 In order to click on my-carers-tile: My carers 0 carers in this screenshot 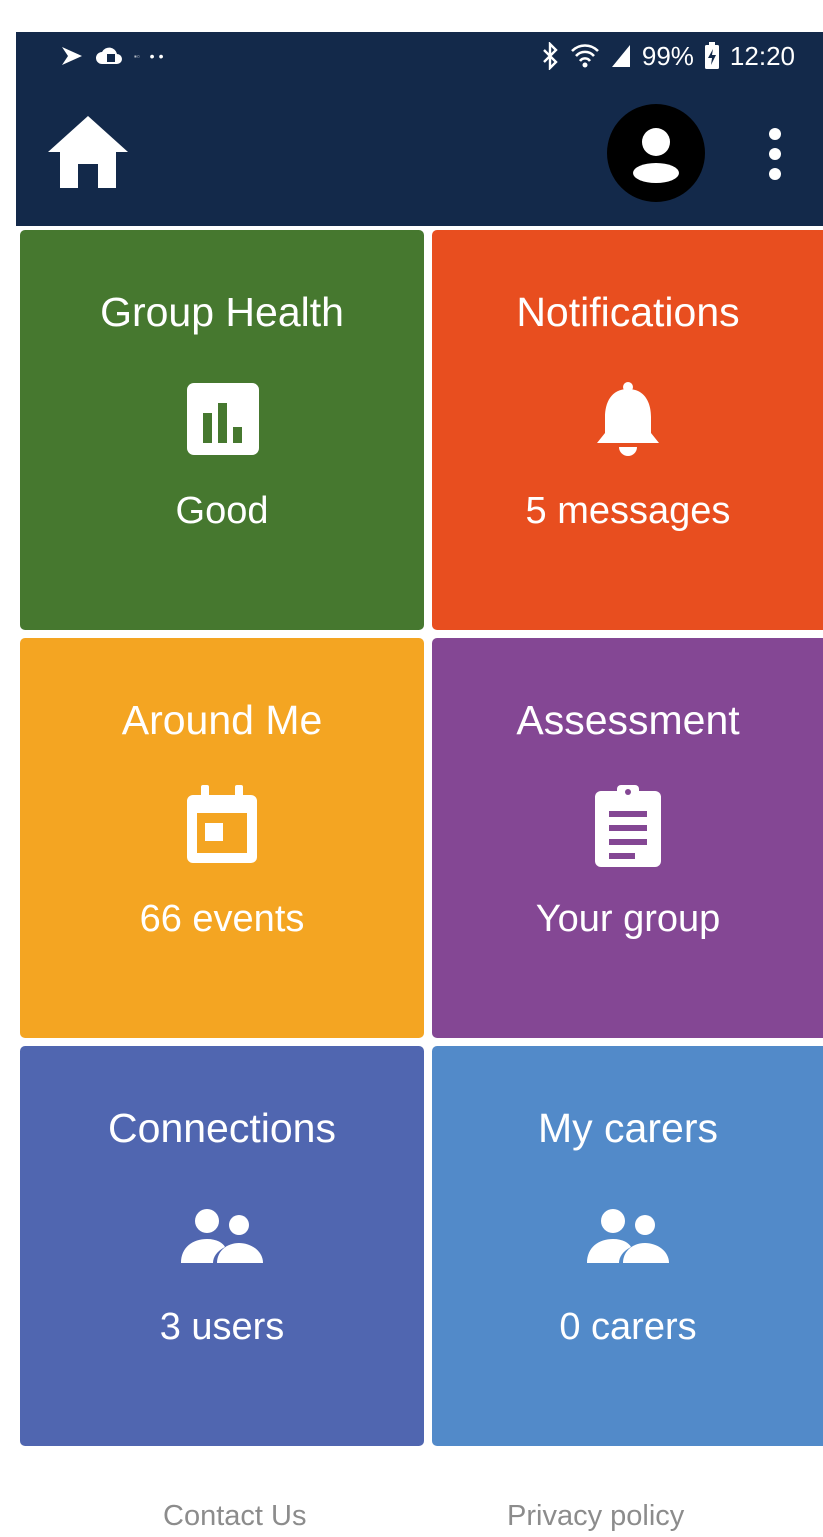, I will do `click(627, 1246)`.